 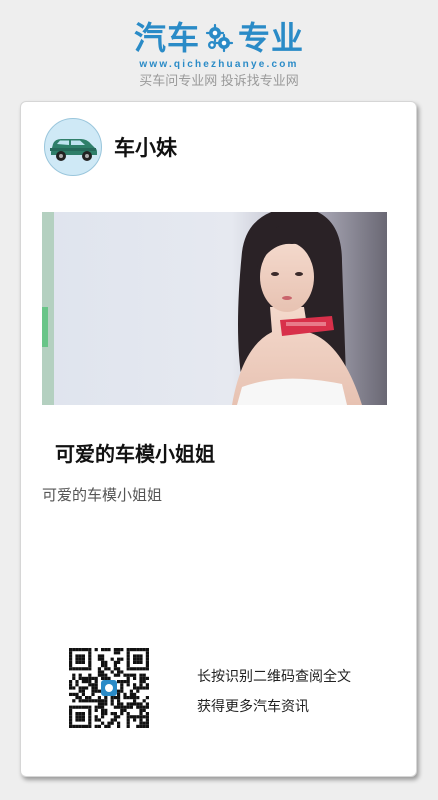 I want to click on qr-instructions: 长按识别二维码查阅全文 获得更多汽车资讯, so click(x=274, y=692).